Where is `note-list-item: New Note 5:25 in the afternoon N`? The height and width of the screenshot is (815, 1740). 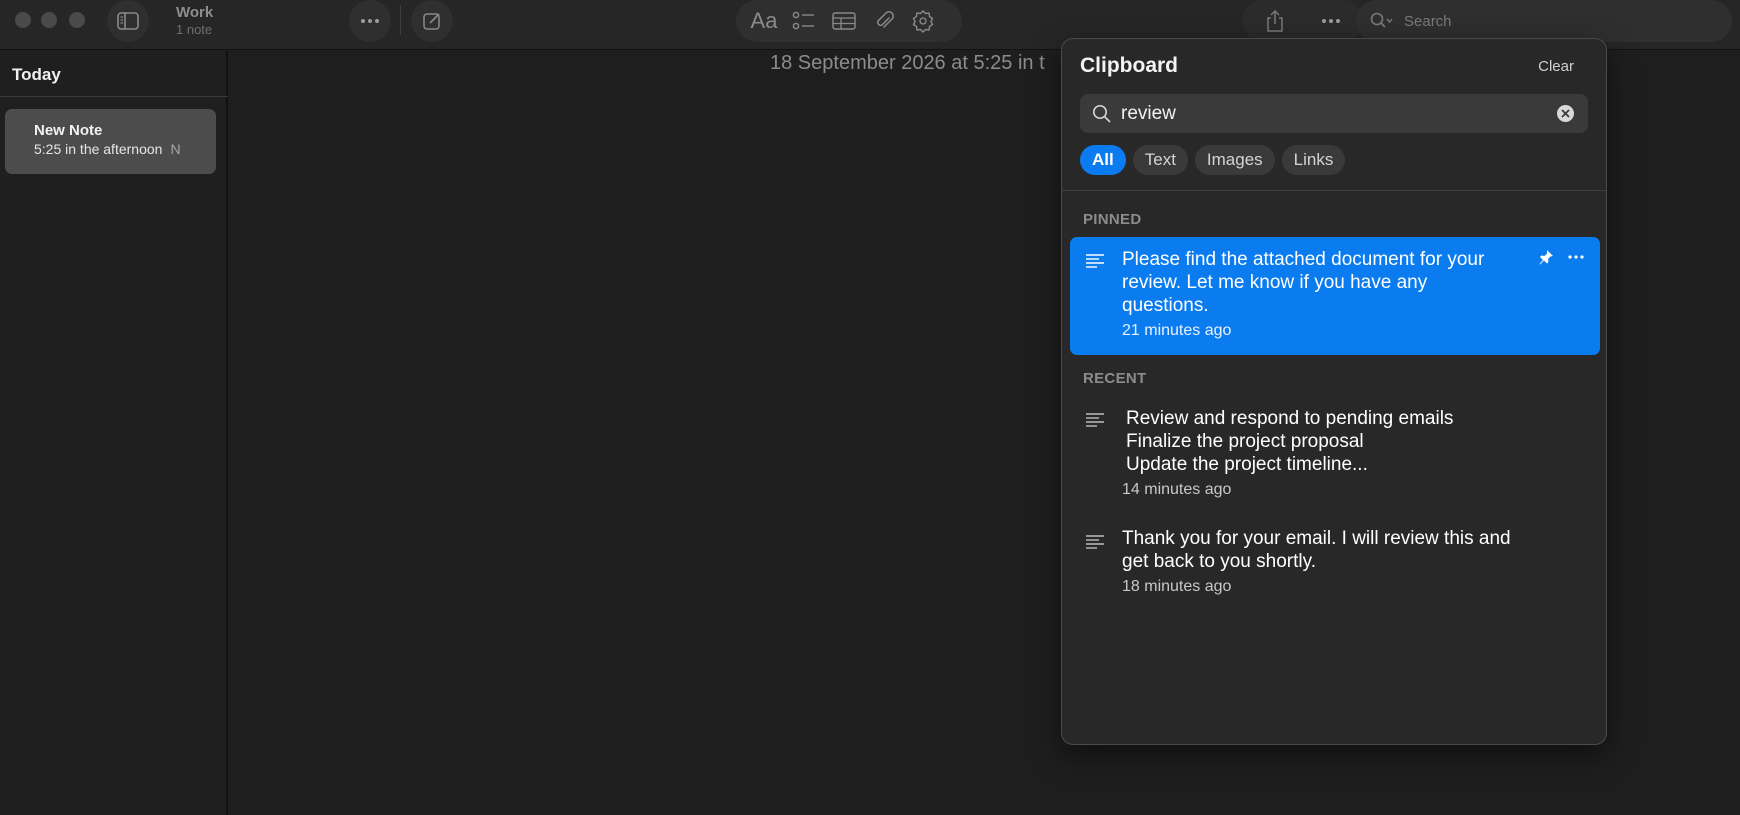 note-list-item: New Note 5:25 in the afternoon N is located at coordinates (110, 141).